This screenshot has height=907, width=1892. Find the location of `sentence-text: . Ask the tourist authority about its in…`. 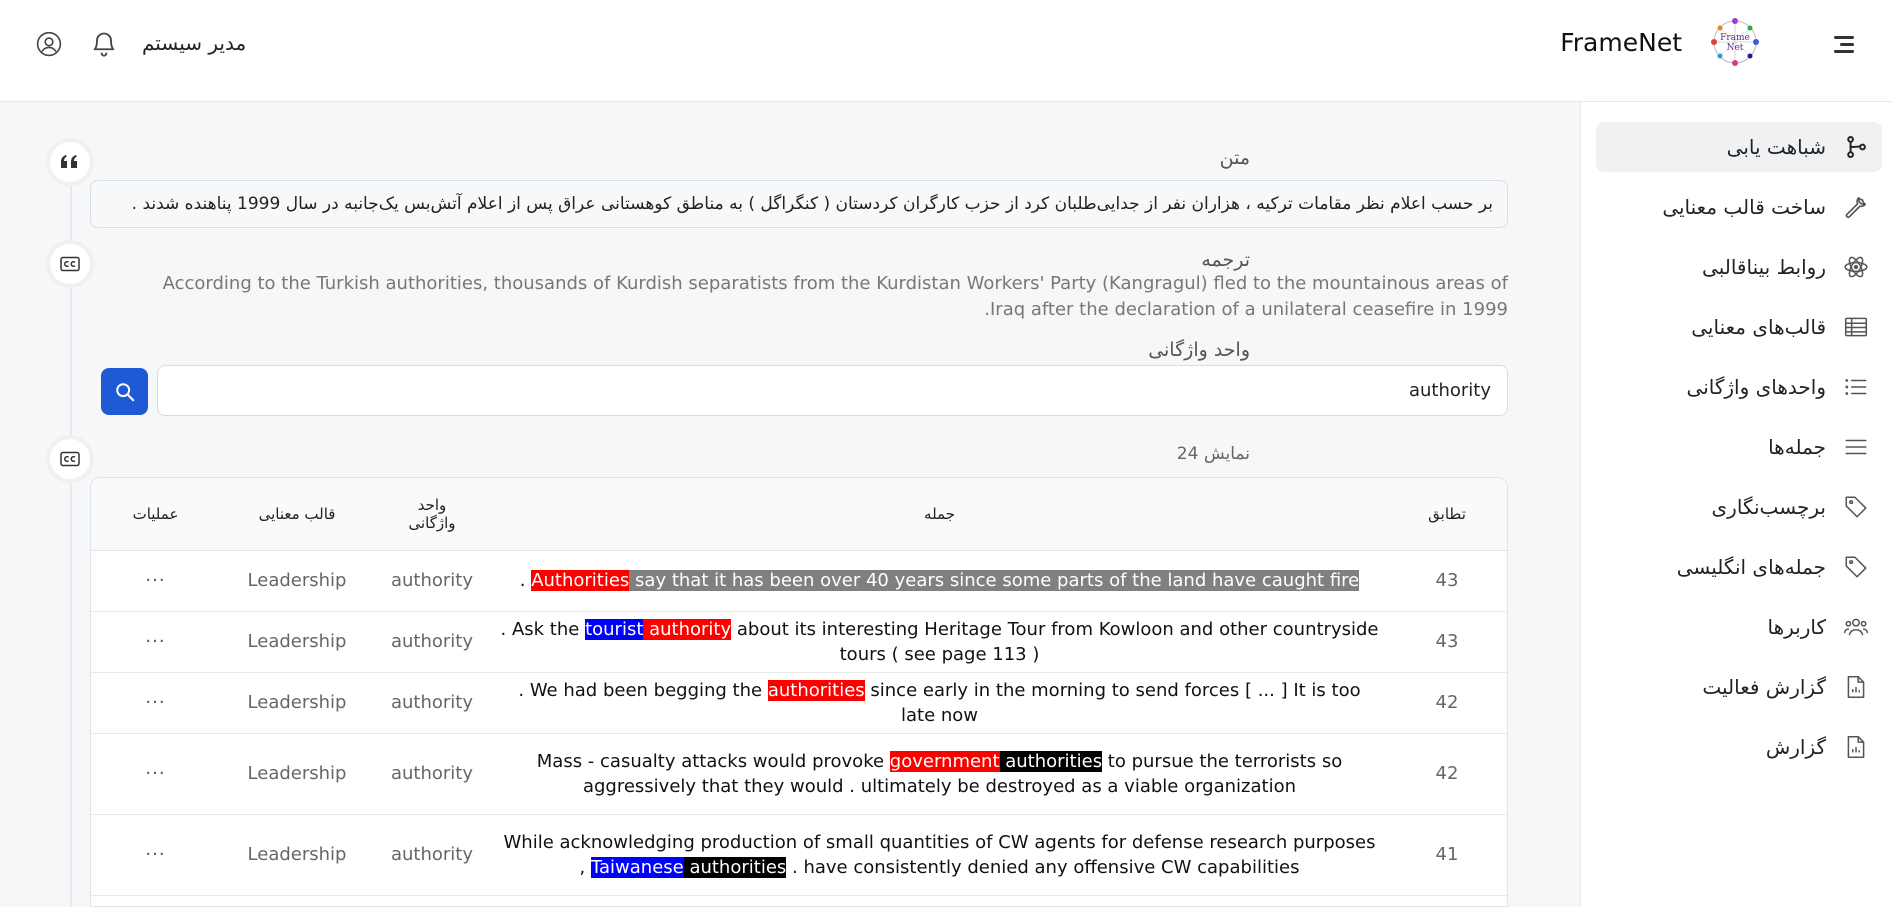

sentence-text: . Ask the tourist authority about its in… is located at coordinates (940, 642).